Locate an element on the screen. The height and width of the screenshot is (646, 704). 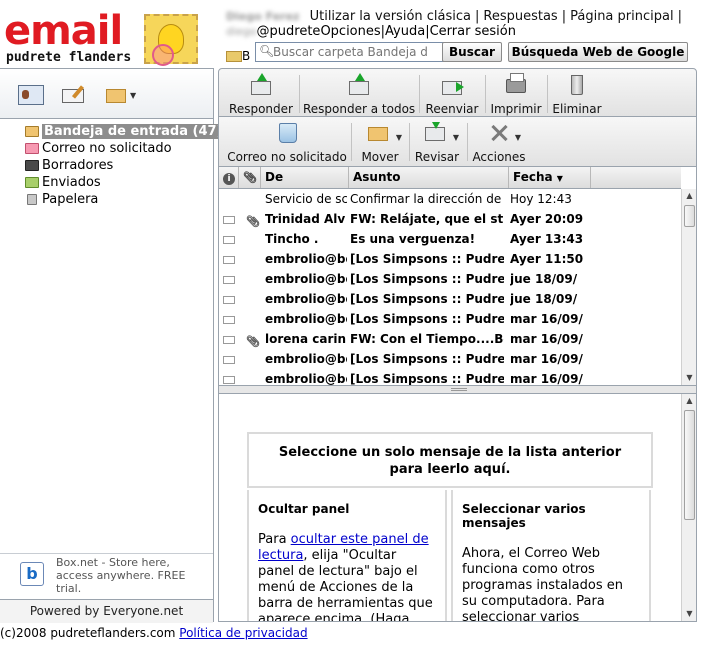
user-name: Diego Ferez is located at coordinates (263, 16).